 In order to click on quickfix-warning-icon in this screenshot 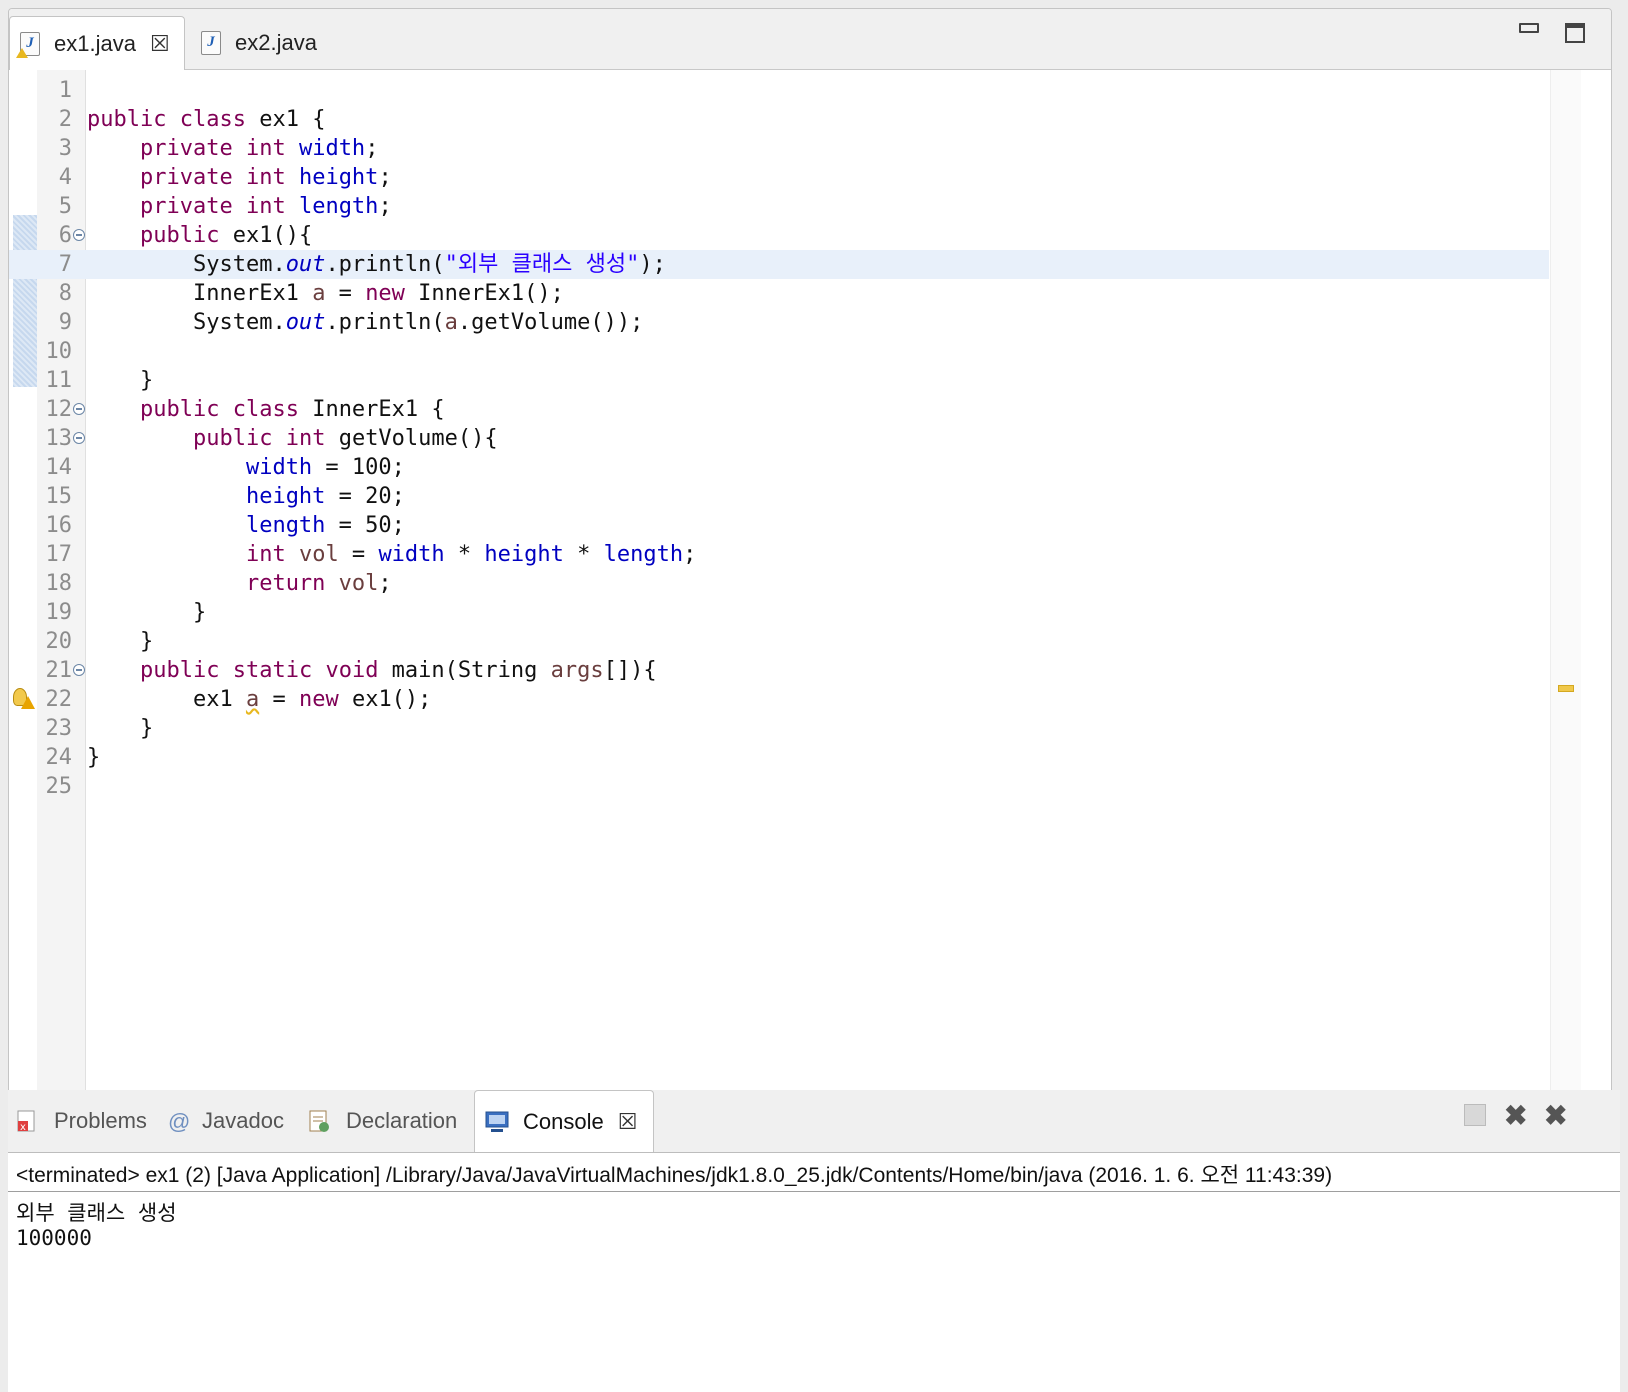, I will do `click(24, 699)`.